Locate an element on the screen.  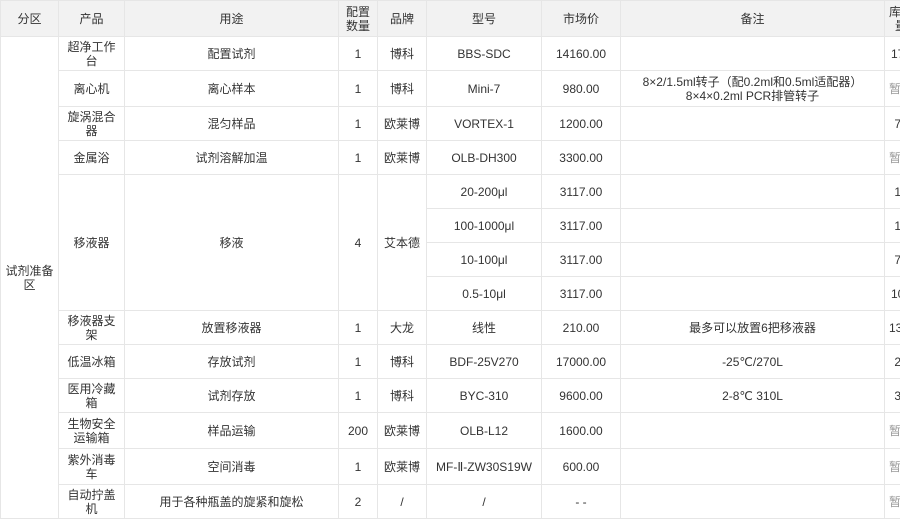
stock-cell: 19 is located at coordinates (892, 225).